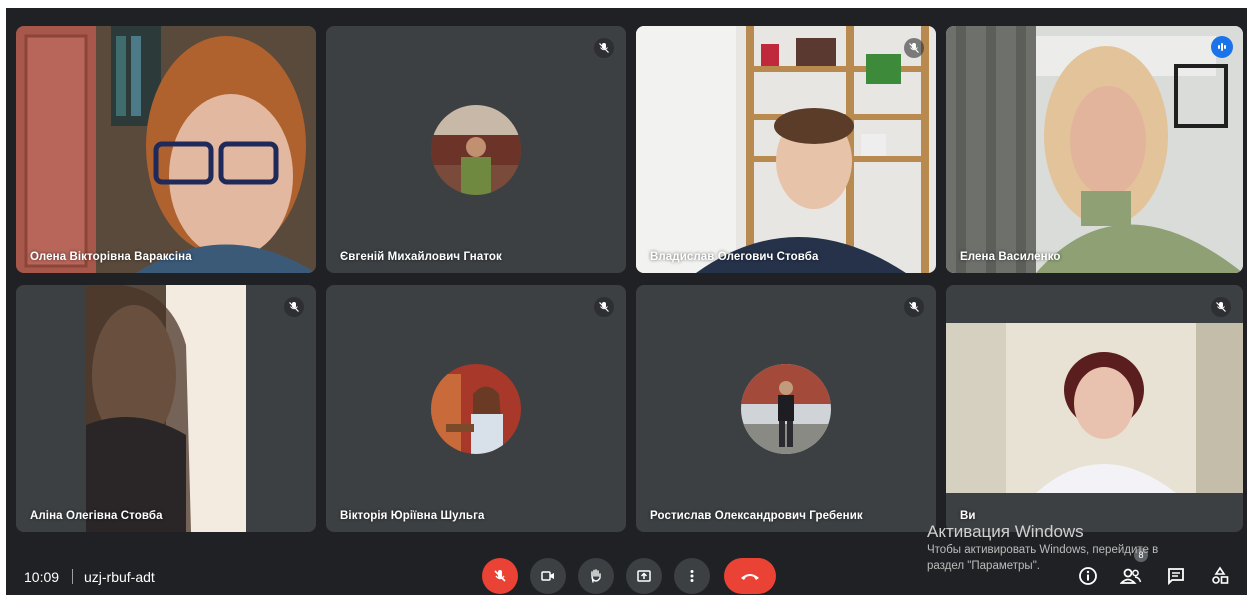 This screenshot has width=1247, height=595. Describe the element at coordinates (734, 257) in the screenshot. I see `participant-name: Владислав Олегович Стовба` at that location.